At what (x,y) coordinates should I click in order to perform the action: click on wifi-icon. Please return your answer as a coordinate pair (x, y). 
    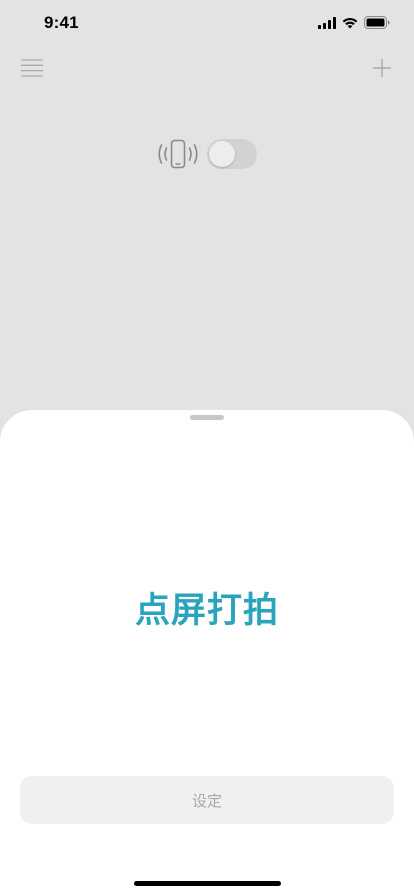
    Looking at the image, I should click on (350, 23).